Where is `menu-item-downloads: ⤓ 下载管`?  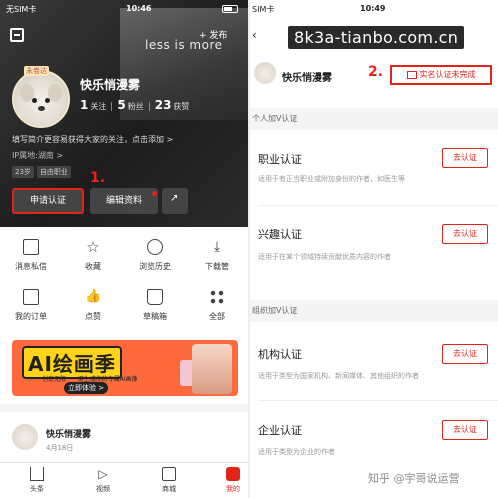 menu-item-downloads: ⤓ 下载管 is located at coordinates (217, 255).